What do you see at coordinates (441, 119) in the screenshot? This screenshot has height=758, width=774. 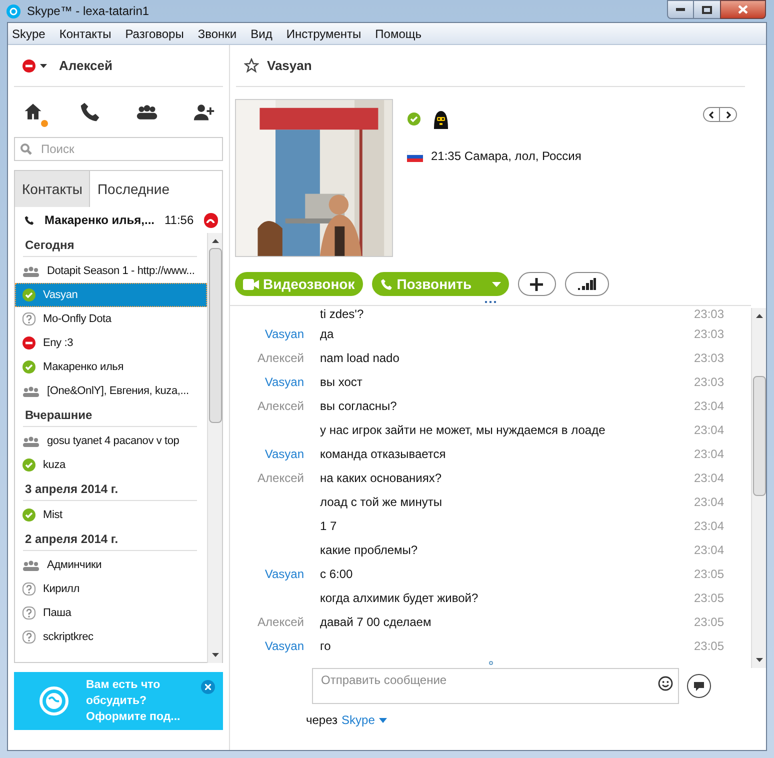 I see `masked-avatar-icon` at bounding box center [441, 119].